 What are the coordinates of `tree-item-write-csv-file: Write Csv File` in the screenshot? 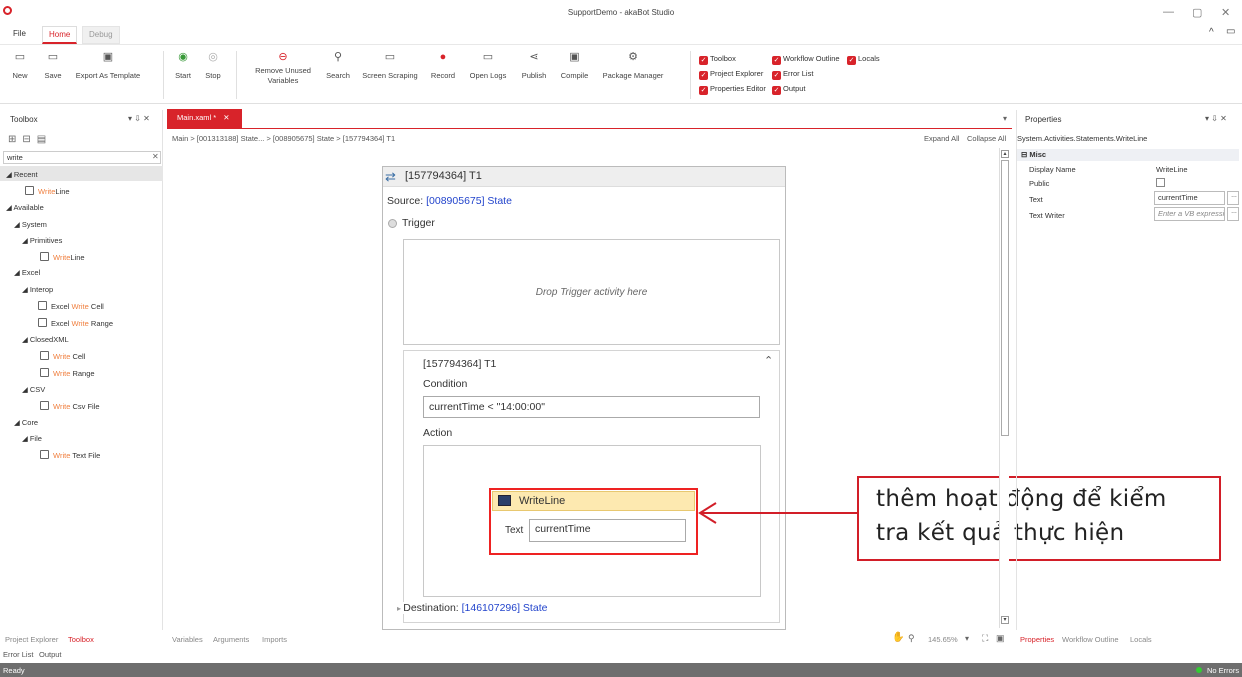 It's located at (70, 406).